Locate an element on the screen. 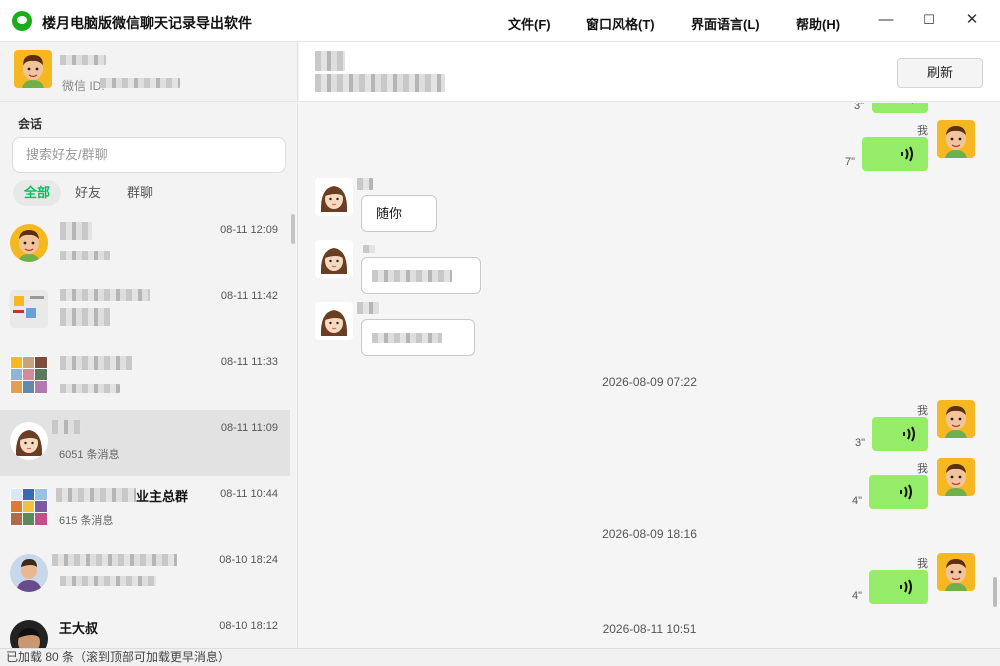 The image size is (1000, 666). menu-window-style: 窗口风格(T) is located at coordinates (620, 23).